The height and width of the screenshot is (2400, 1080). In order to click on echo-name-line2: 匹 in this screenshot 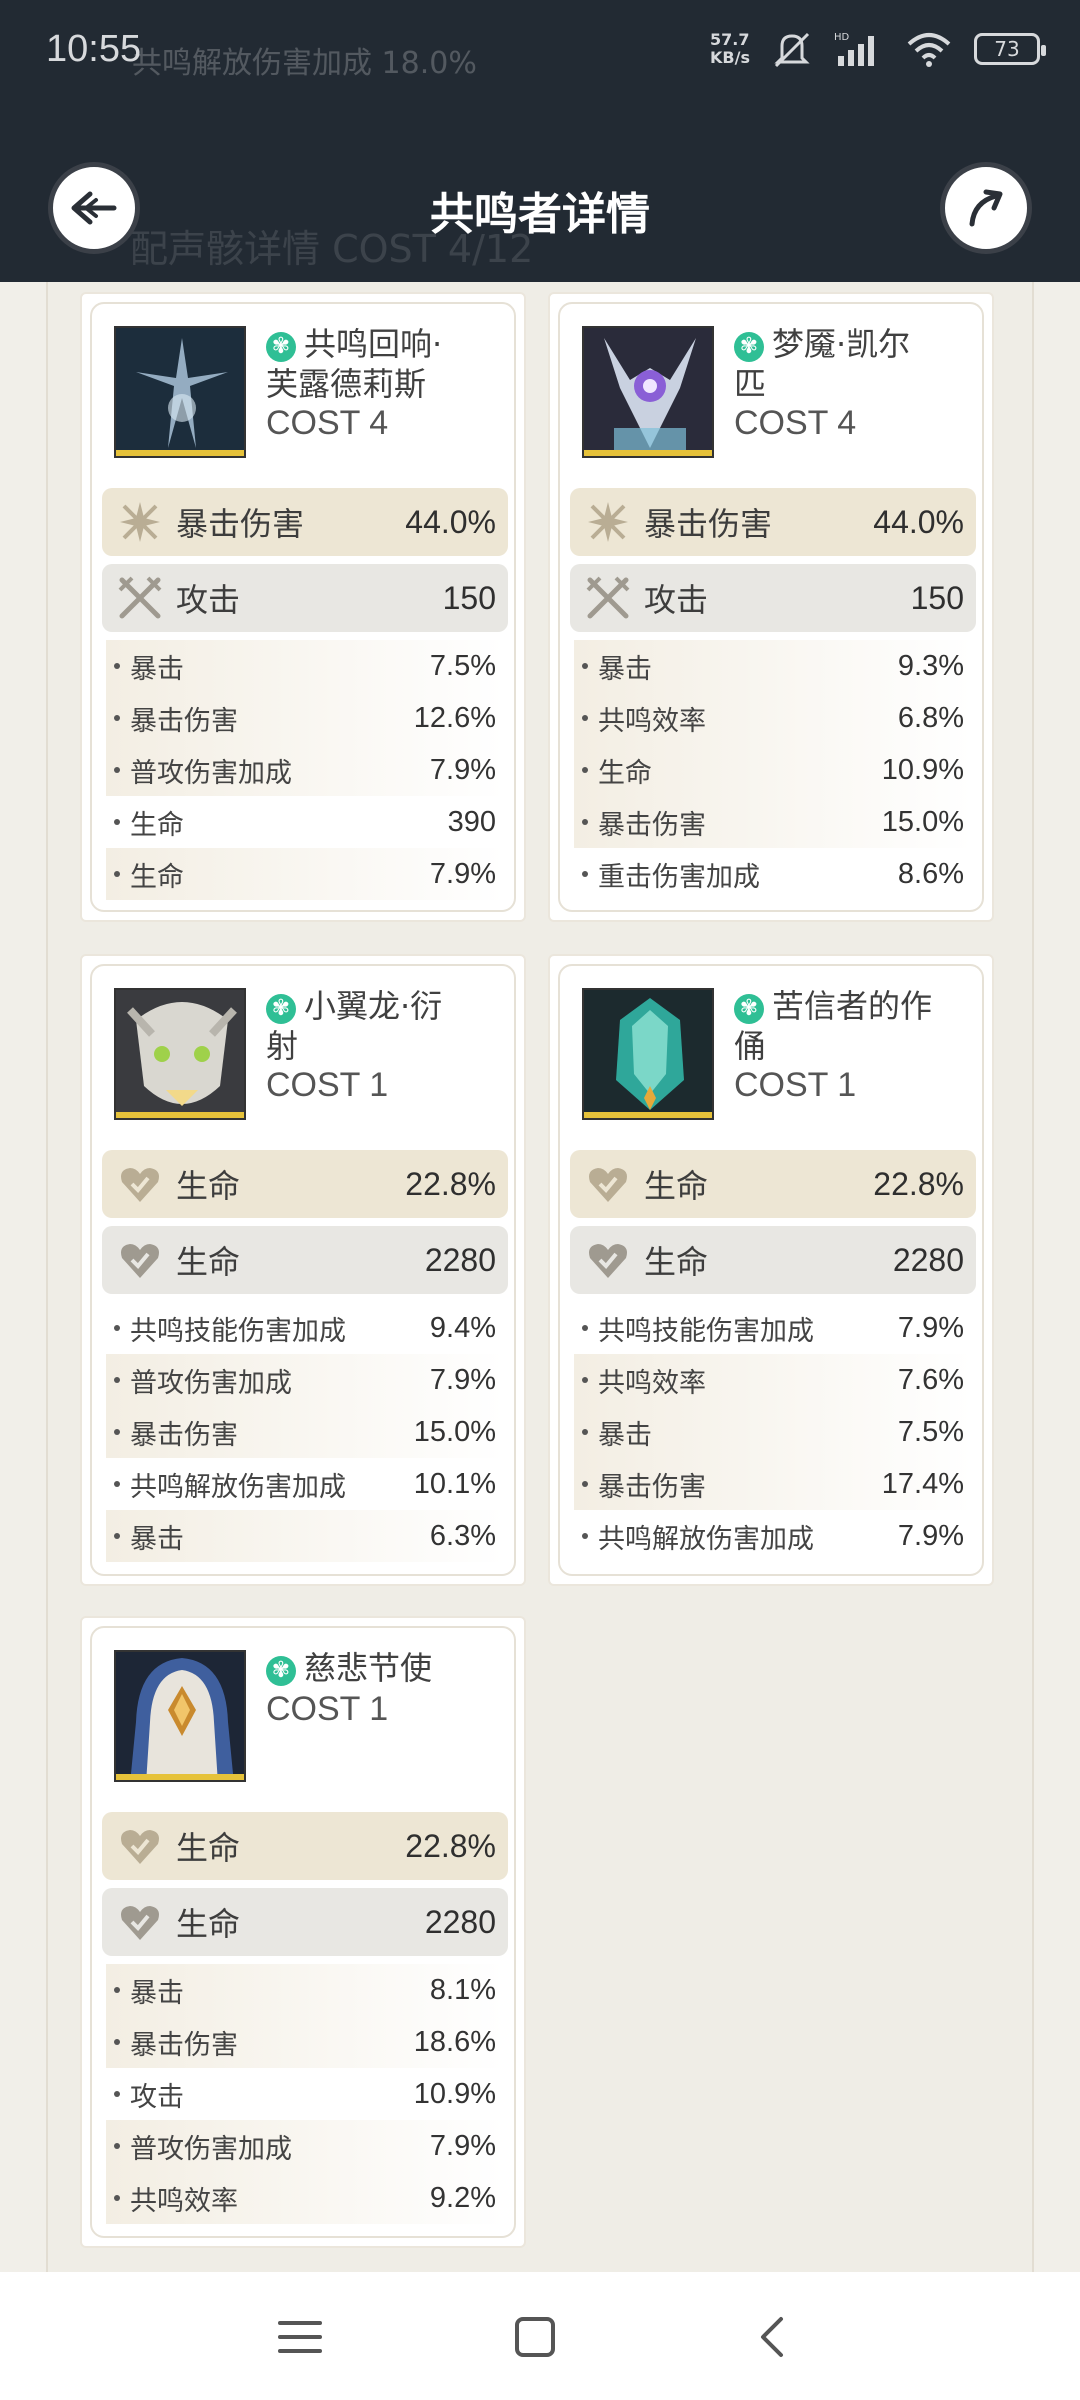, I will do `click(750, 384)`.